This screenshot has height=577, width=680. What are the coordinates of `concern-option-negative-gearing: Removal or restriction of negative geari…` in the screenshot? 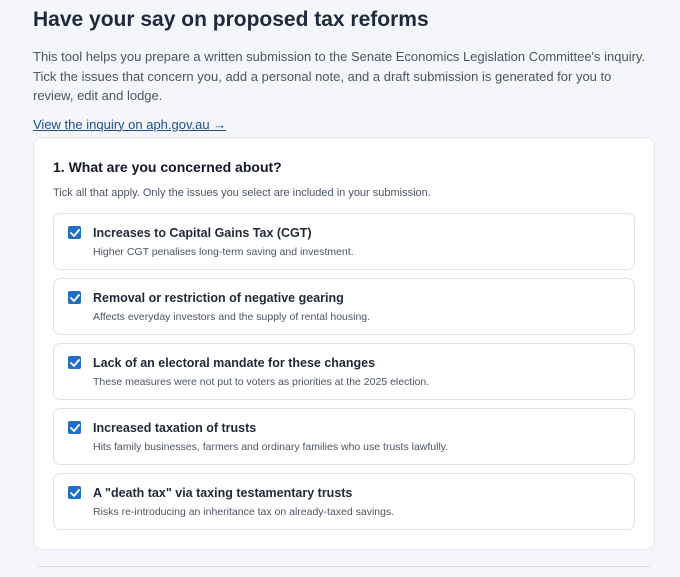 It's located at (344, 306).